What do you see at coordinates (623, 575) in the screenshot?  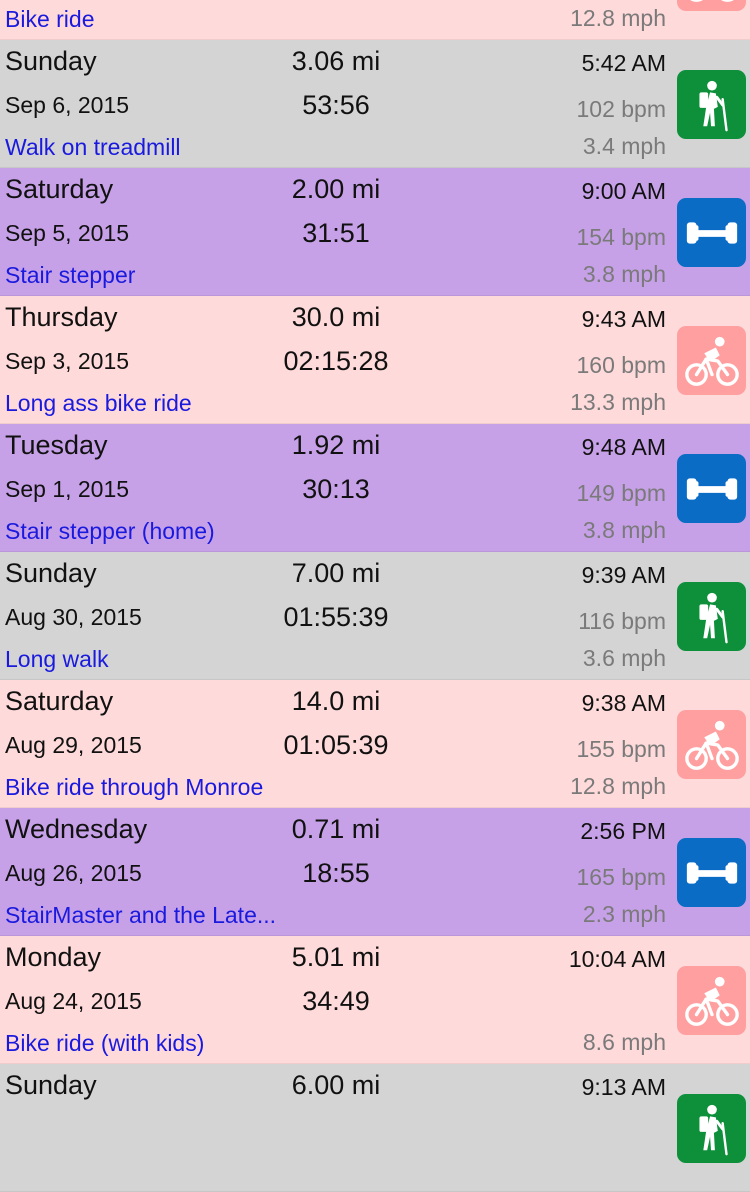 I see `workout-time: 9:39 AM` at bounding box center [623, 575].